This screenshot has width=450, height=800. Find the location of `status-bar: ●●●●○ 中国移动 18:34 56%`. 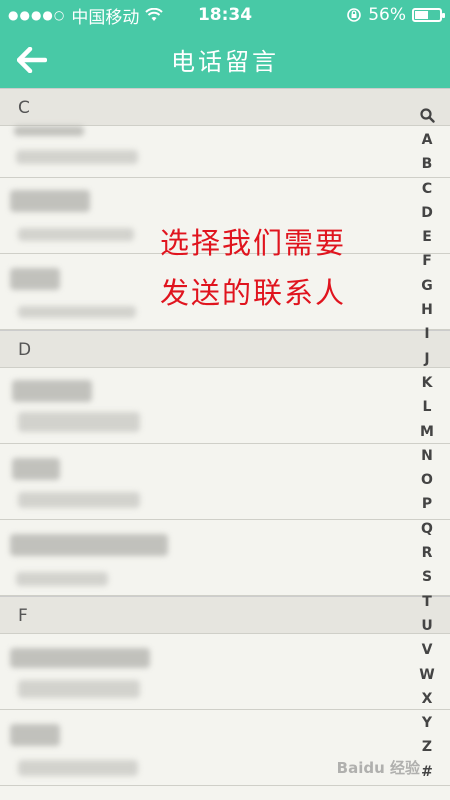

status-bar: ●●●●○ 中国移动 18:34 56% is located at coordinates (225, 15).